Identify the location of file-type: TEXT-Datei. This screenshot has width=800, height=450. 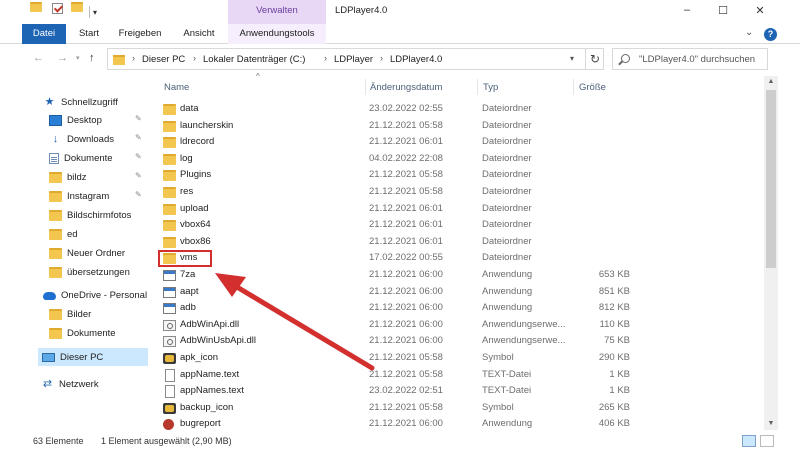
(507, 374).